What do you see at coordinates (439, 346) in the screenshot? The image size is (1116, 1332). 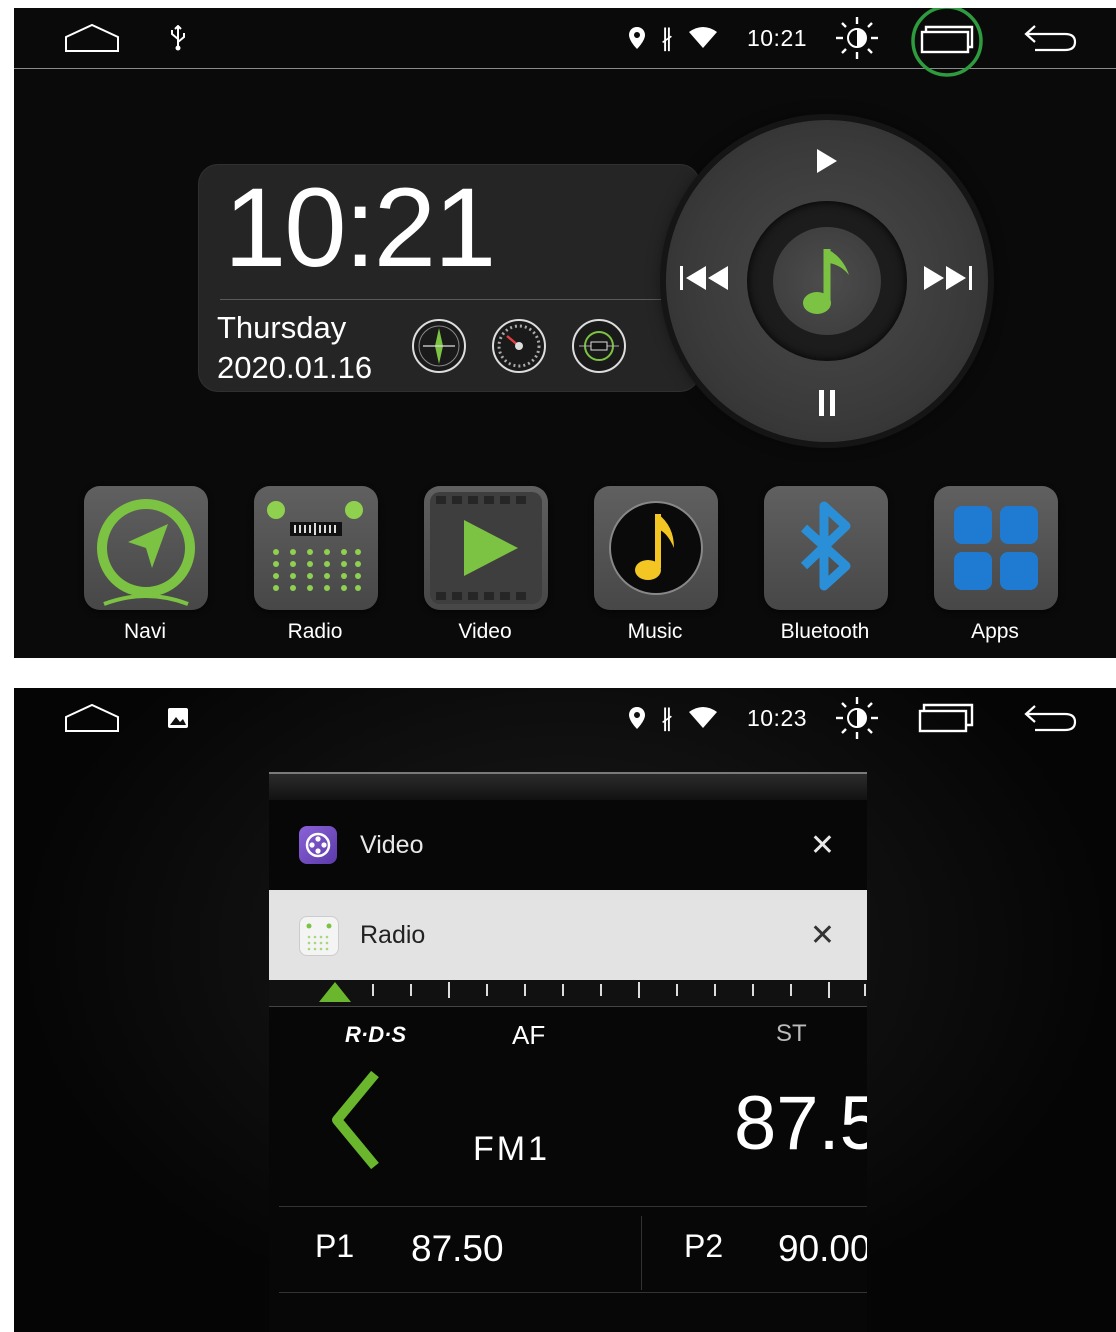 I see `compass-gauge-icon` at bounding box center [439, 346].